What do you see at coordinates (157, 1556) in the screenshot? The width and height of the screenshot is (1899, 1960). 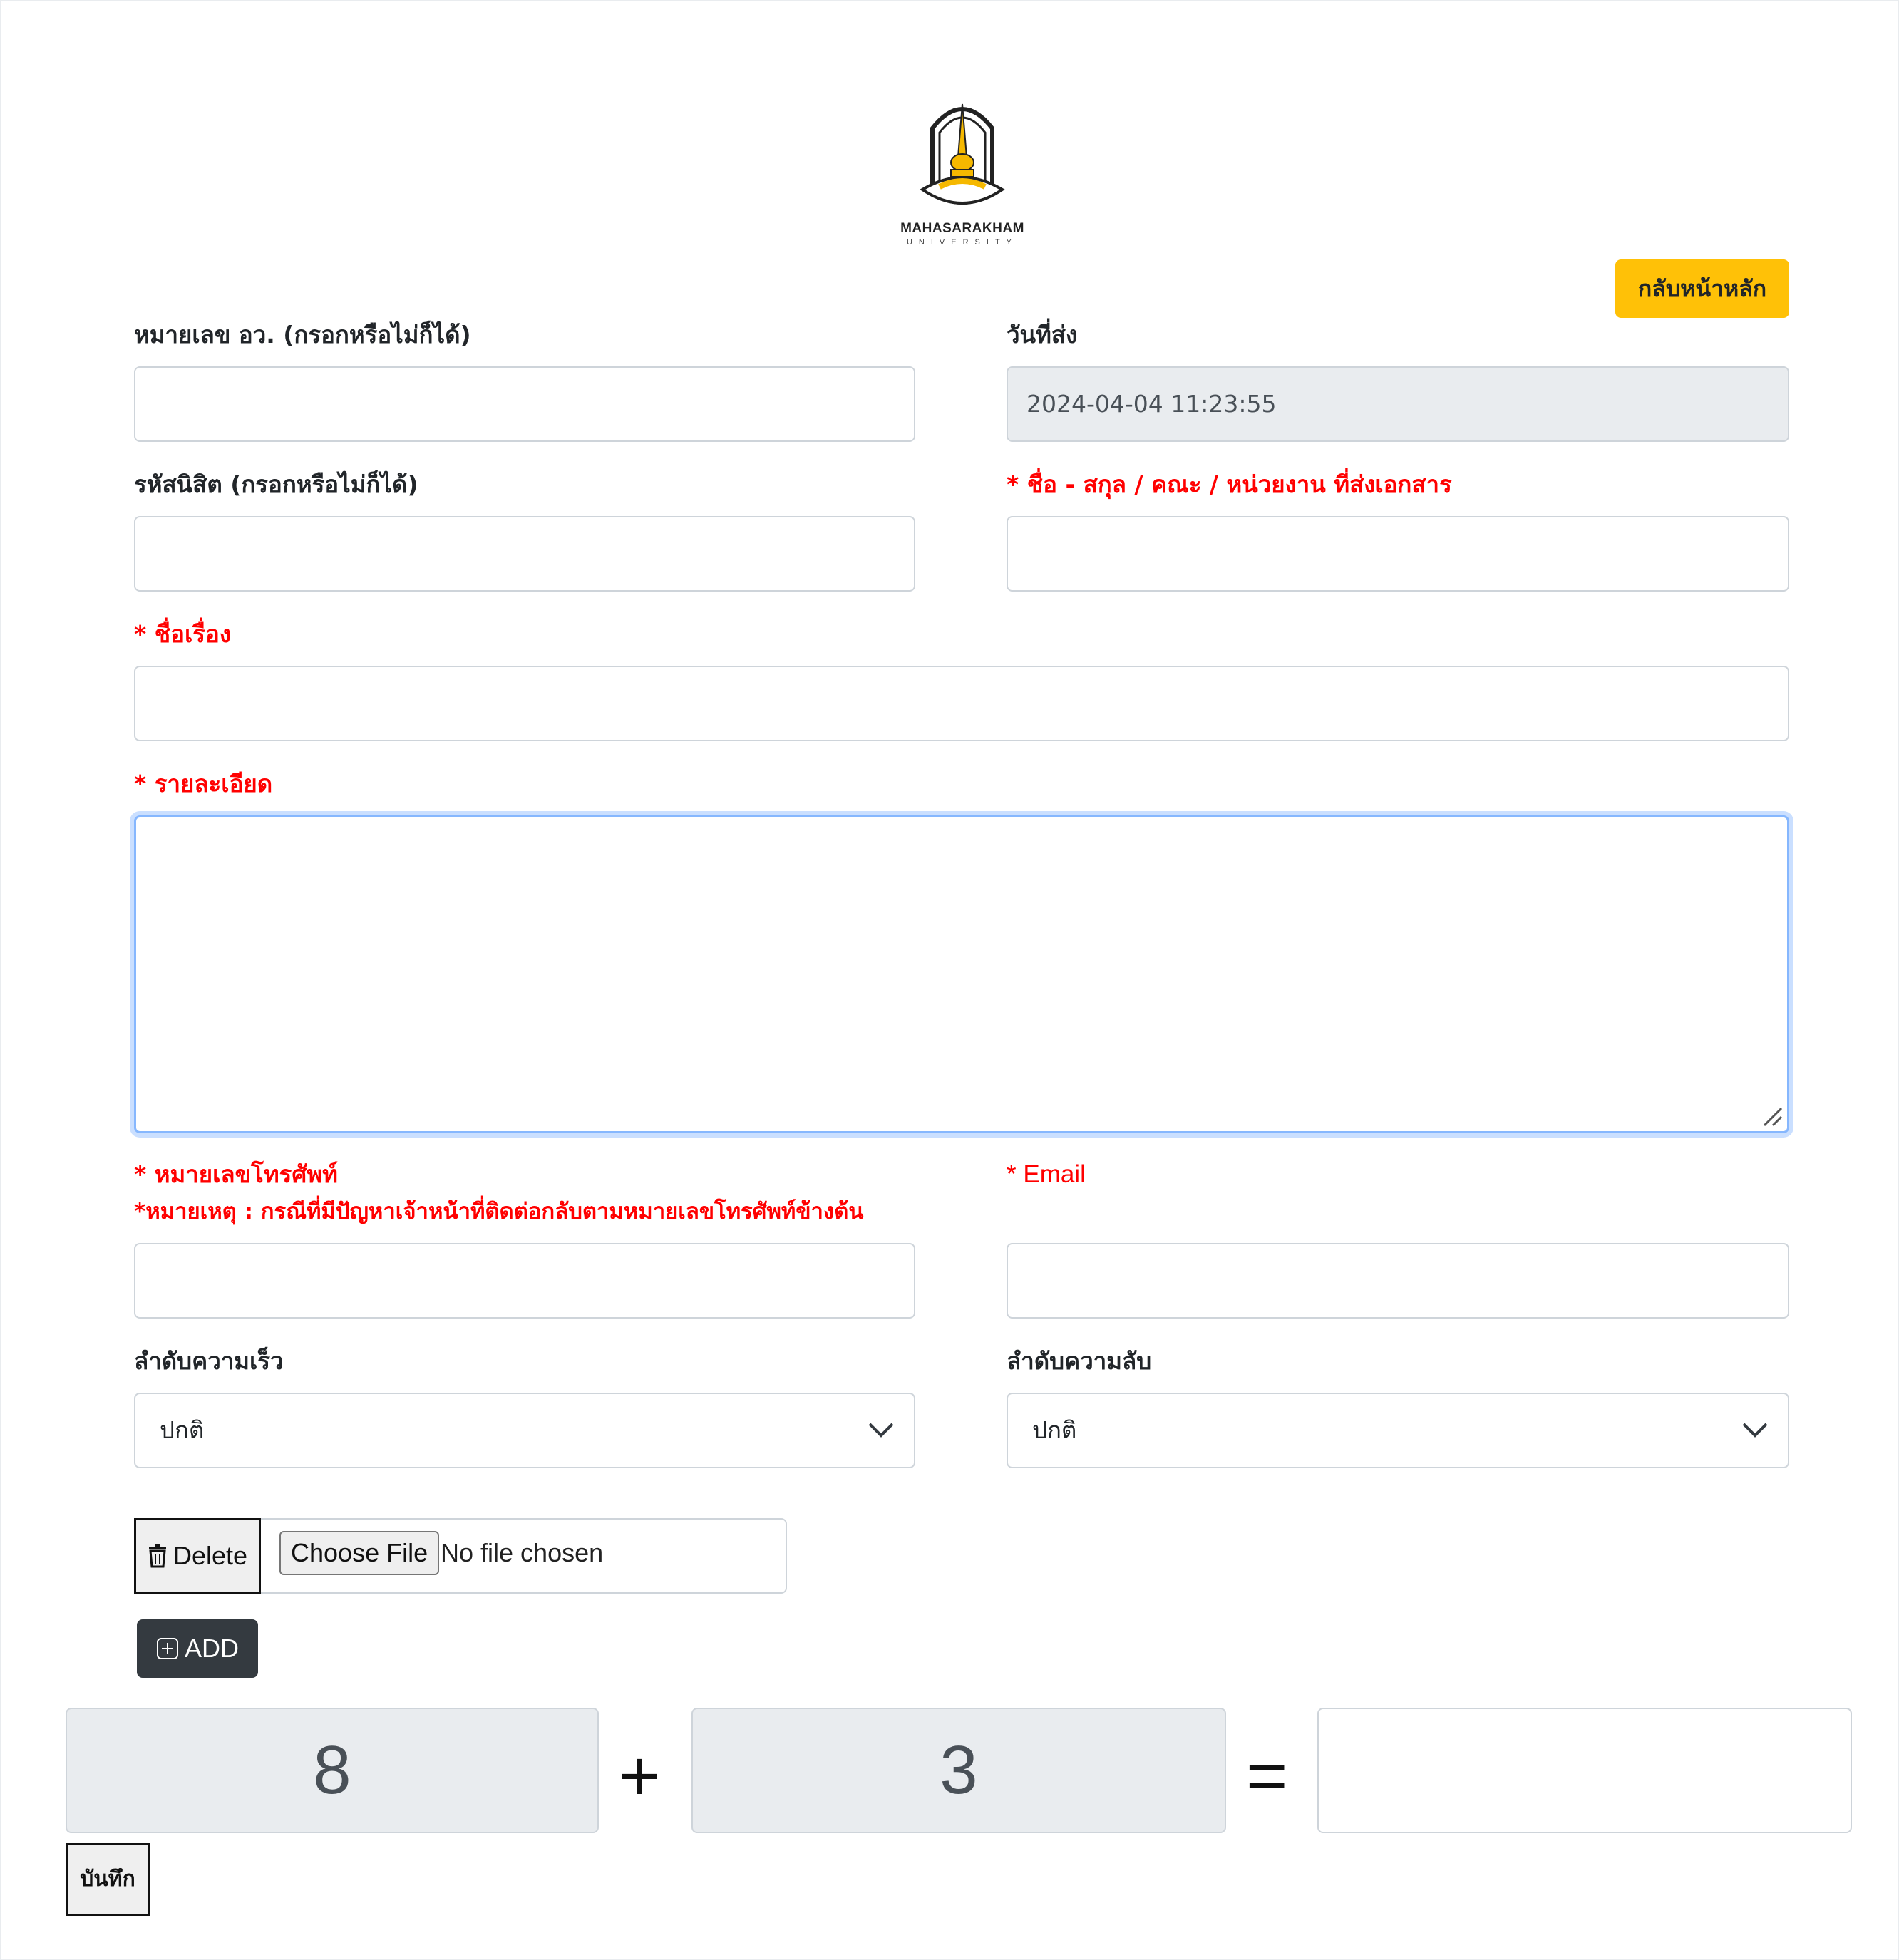 I see `trash-icon` at bounding box center [157, 1556].